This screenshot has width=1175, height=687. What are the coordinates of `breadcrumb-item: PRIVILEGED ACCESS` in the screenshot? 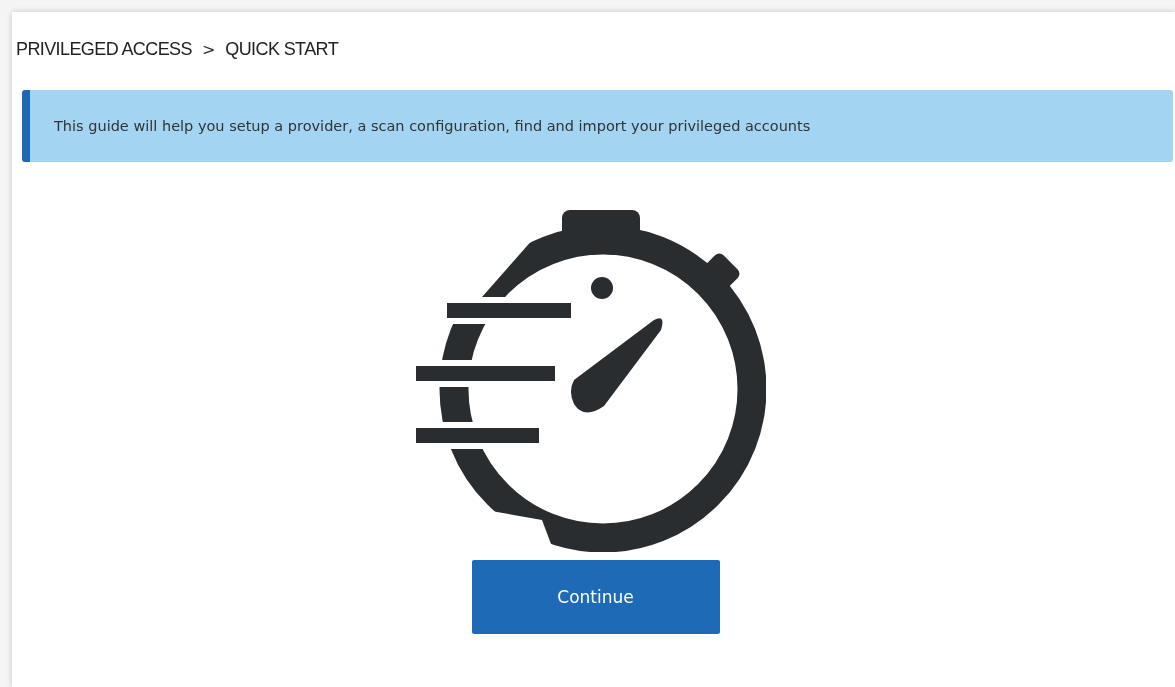 It's located at (104, 49).